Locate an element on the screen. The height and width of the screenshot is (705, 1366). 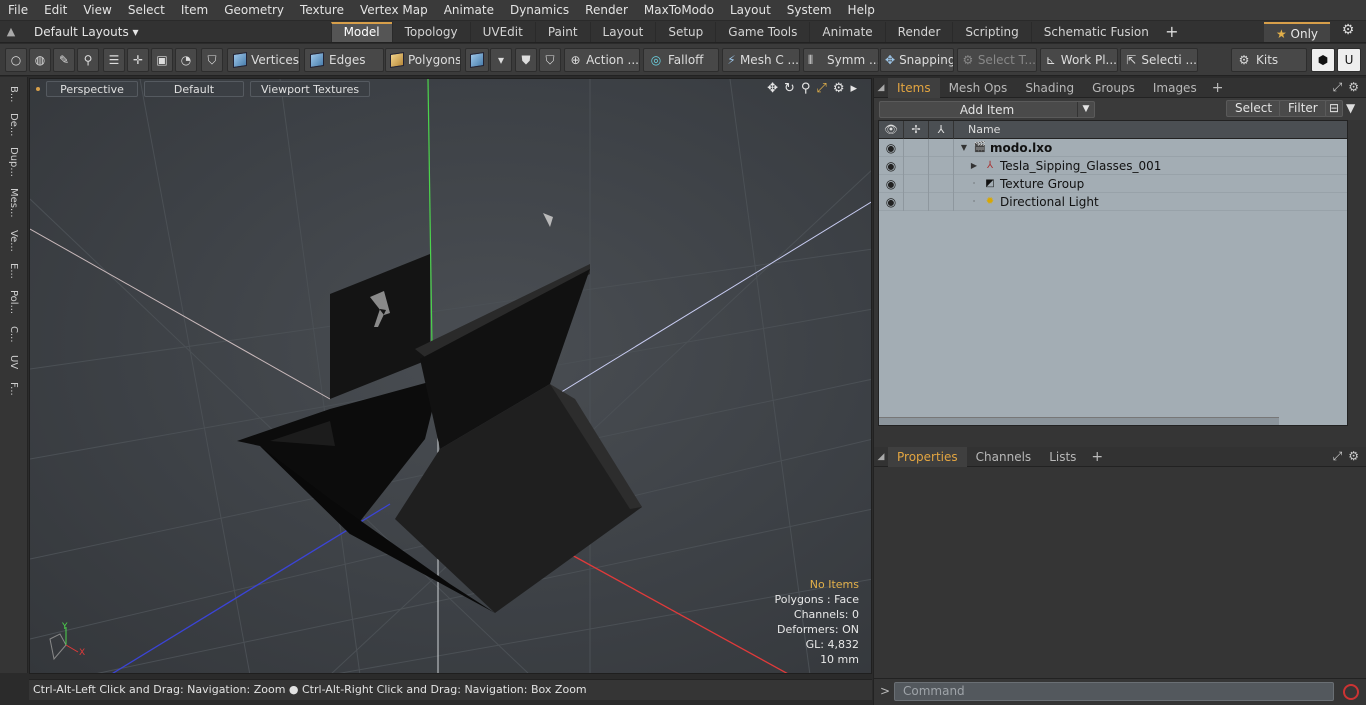
viewport-more-icon: ▸ is located at coordinates (853, 88).